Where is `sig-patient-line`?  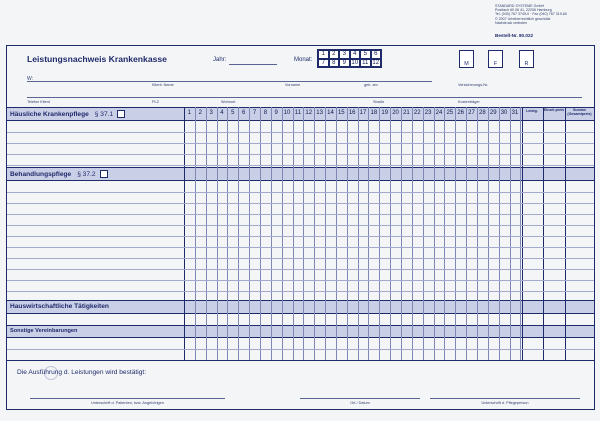
sig-patient-line is located at coordinates (127, 398).